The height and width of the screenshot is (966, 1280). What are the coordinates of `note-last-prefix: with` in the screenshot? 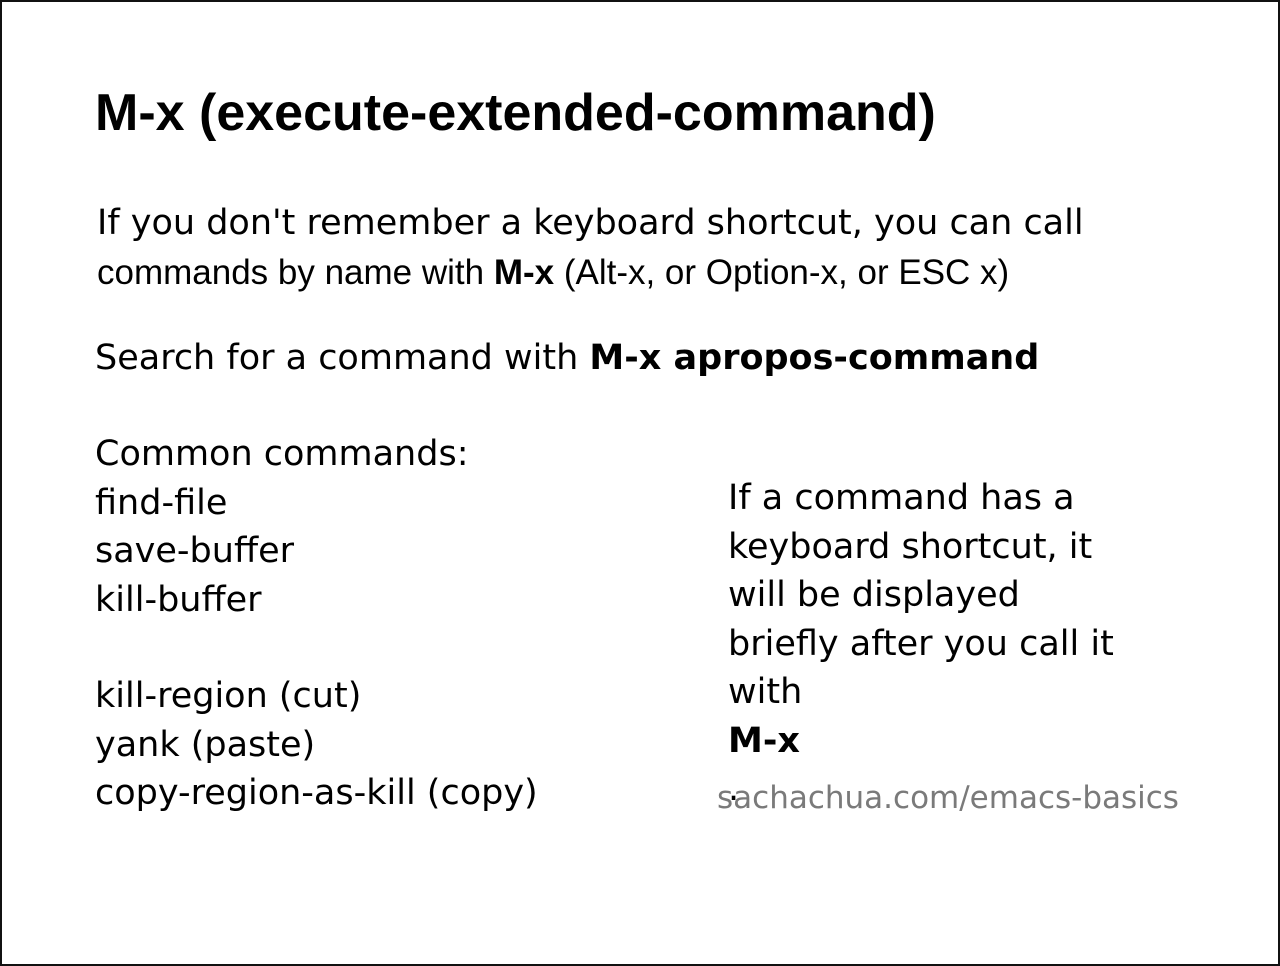 It's located at (765, 692).